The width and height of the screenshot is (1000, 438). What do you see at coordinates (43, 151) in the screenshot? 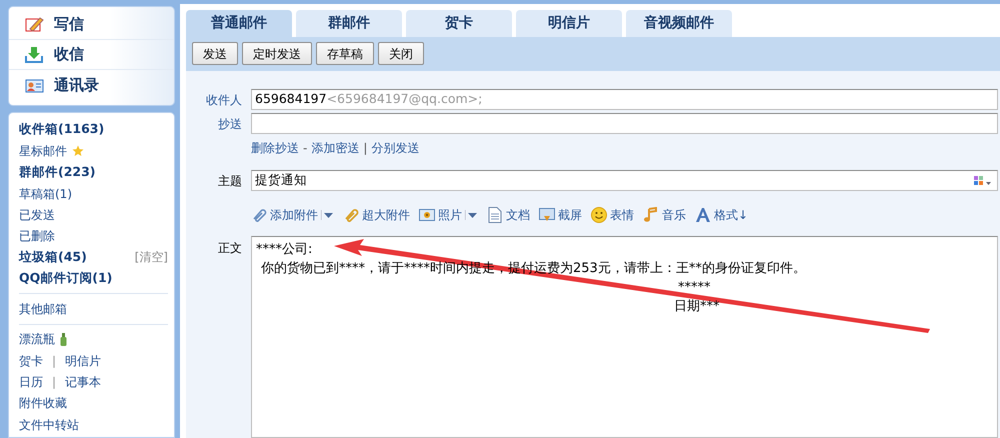
I see `folder-link: 星标邮件` at bounding box center [43, 151].